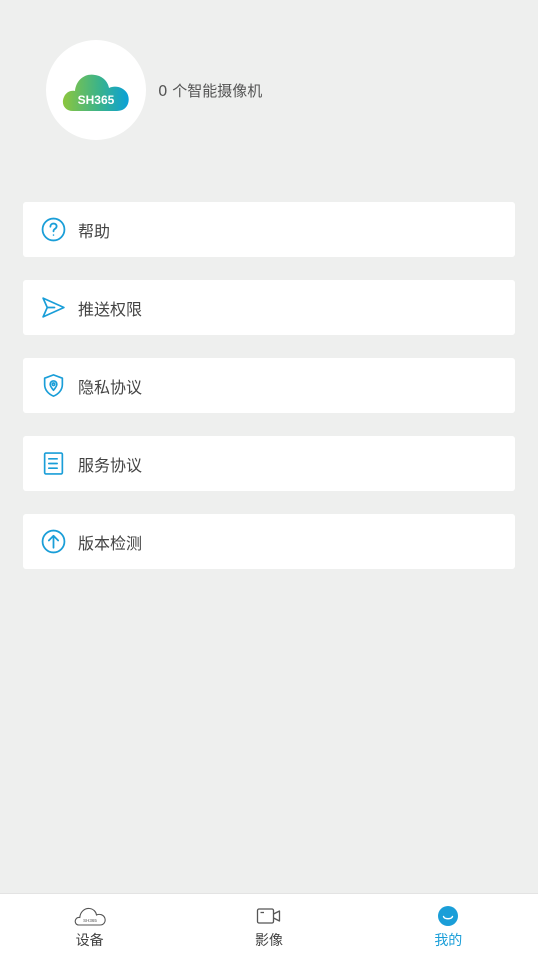  Describe the element at coordinates (448, 941) in the screenshot. I see `tab-label: 我的` at that location.